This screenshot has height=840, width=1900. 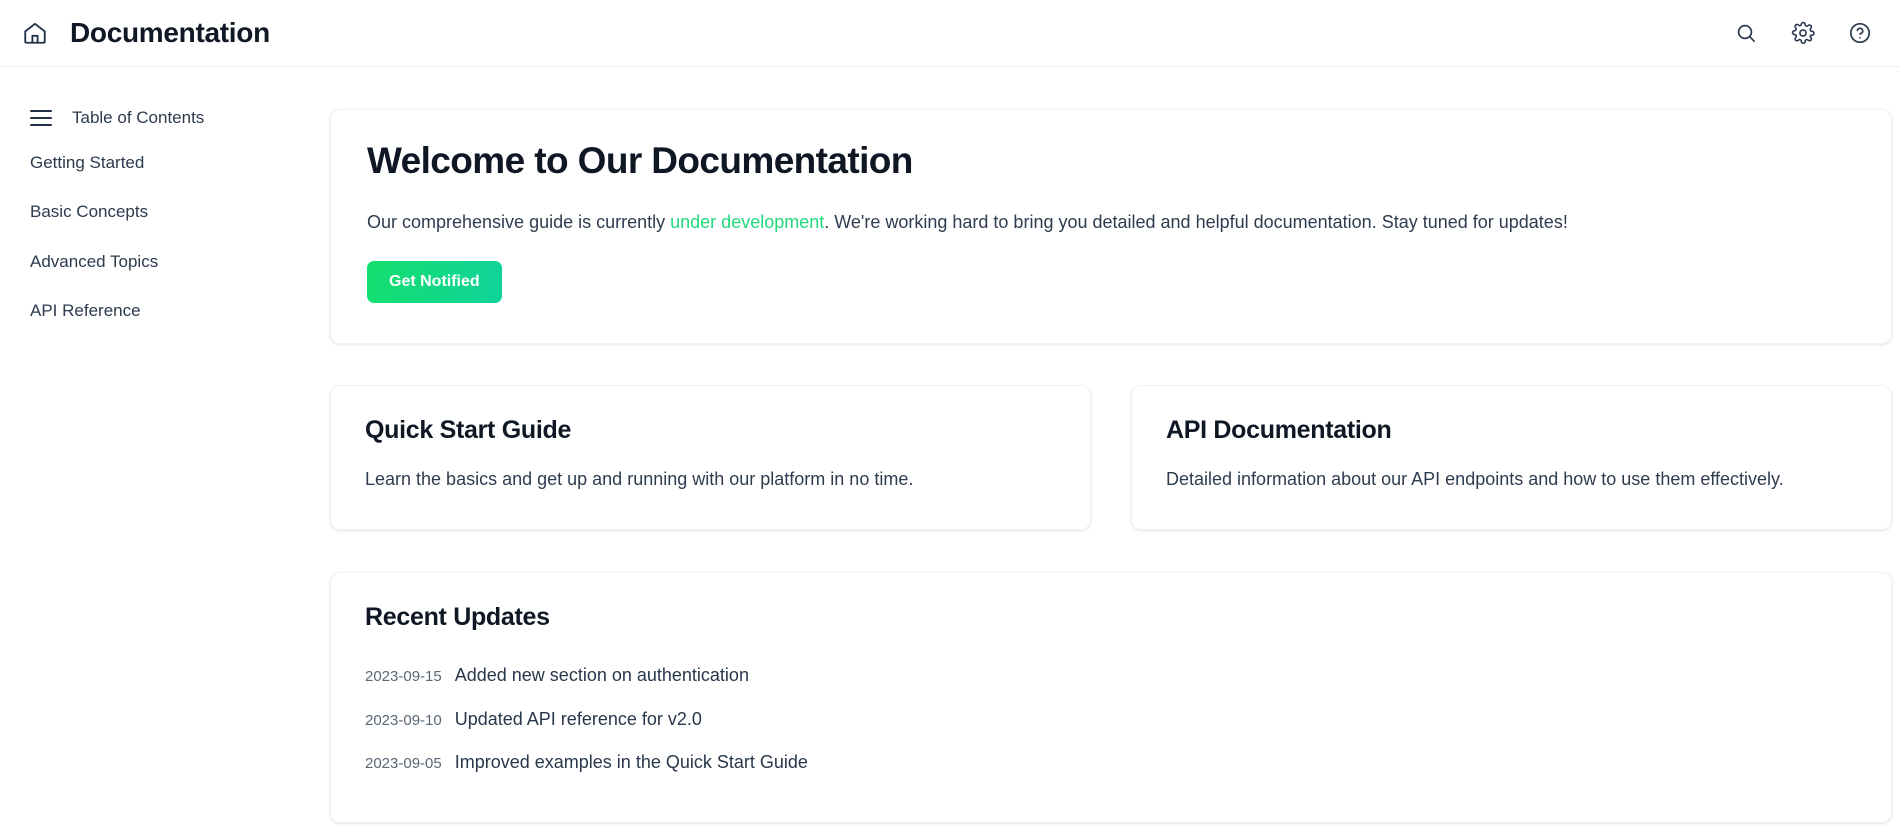 What do you see at coordinates (180, 310) in the screenshot?
I see `sidebar-item-api-reference: API Reference` at bounding box center [180, 310].